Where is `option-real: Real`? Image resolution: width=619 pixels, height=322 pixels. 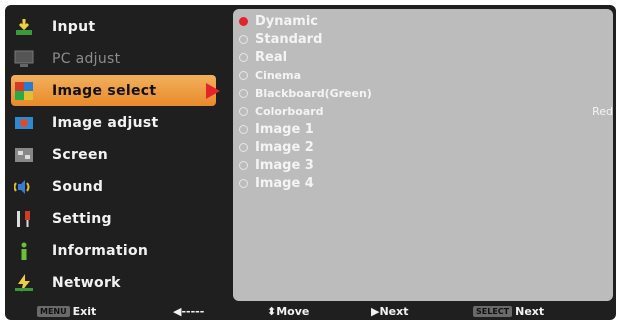 option-real: Real is located at coordinates (419, 57).